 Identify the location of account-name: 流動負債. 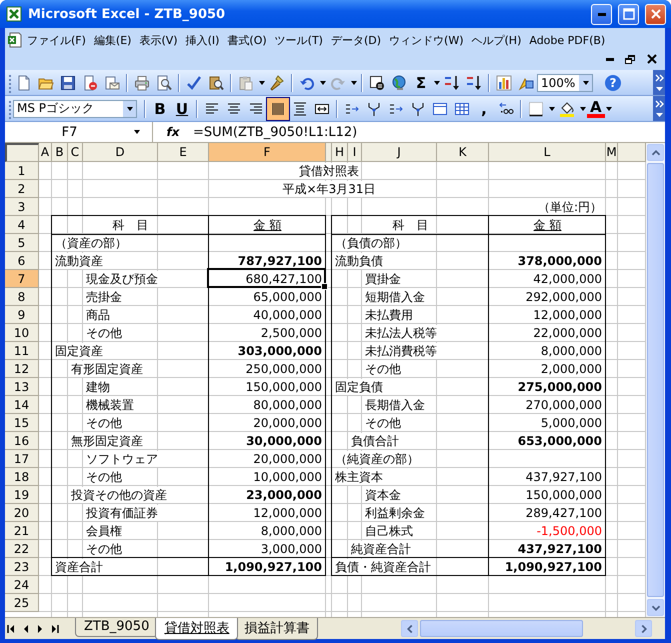
(359, 261).